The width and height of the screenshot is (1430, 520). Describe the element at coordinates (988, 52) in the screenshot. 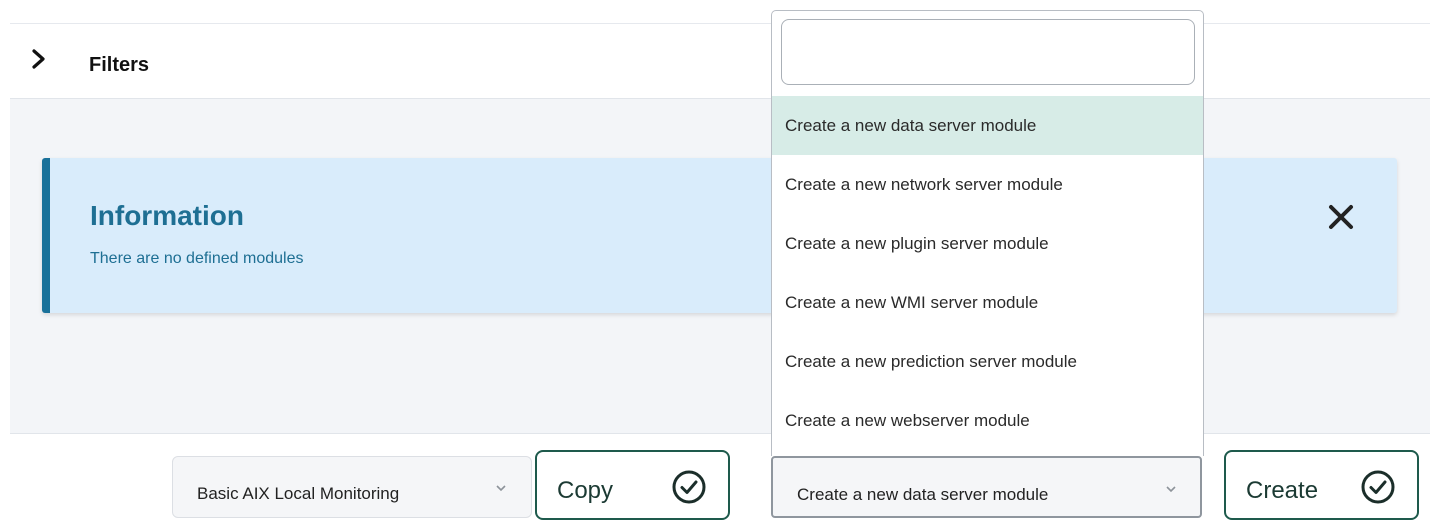

I see `dropdown-search-input` at that location.